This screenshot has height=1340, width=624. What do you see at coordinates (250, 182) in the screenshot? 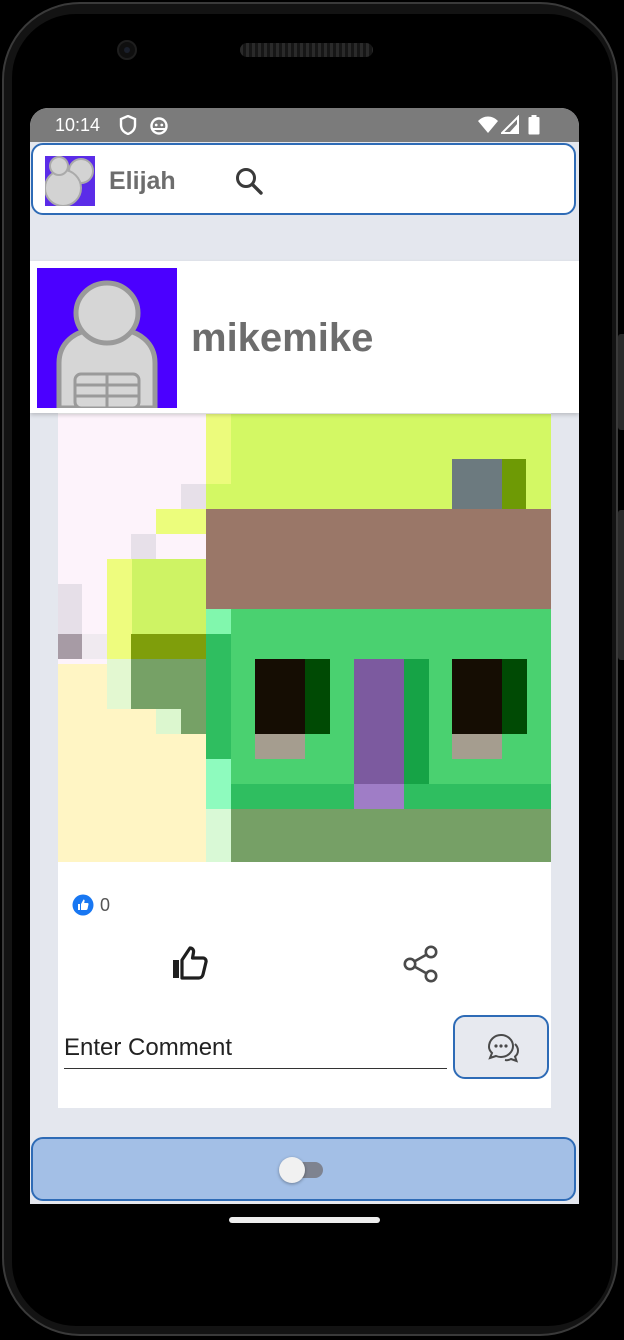
I see `search-icon` at bounding box center [250, 182].